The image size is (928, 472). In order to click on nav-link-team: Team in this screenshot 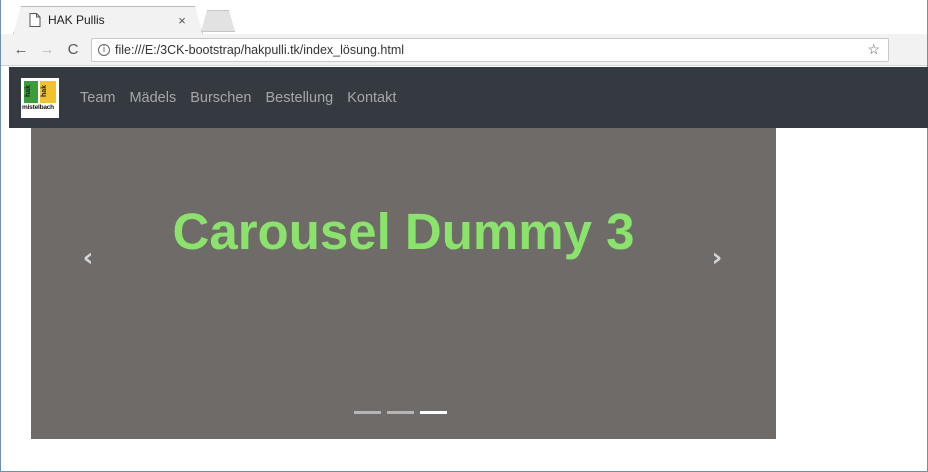, I will do `click(97, 98)`.